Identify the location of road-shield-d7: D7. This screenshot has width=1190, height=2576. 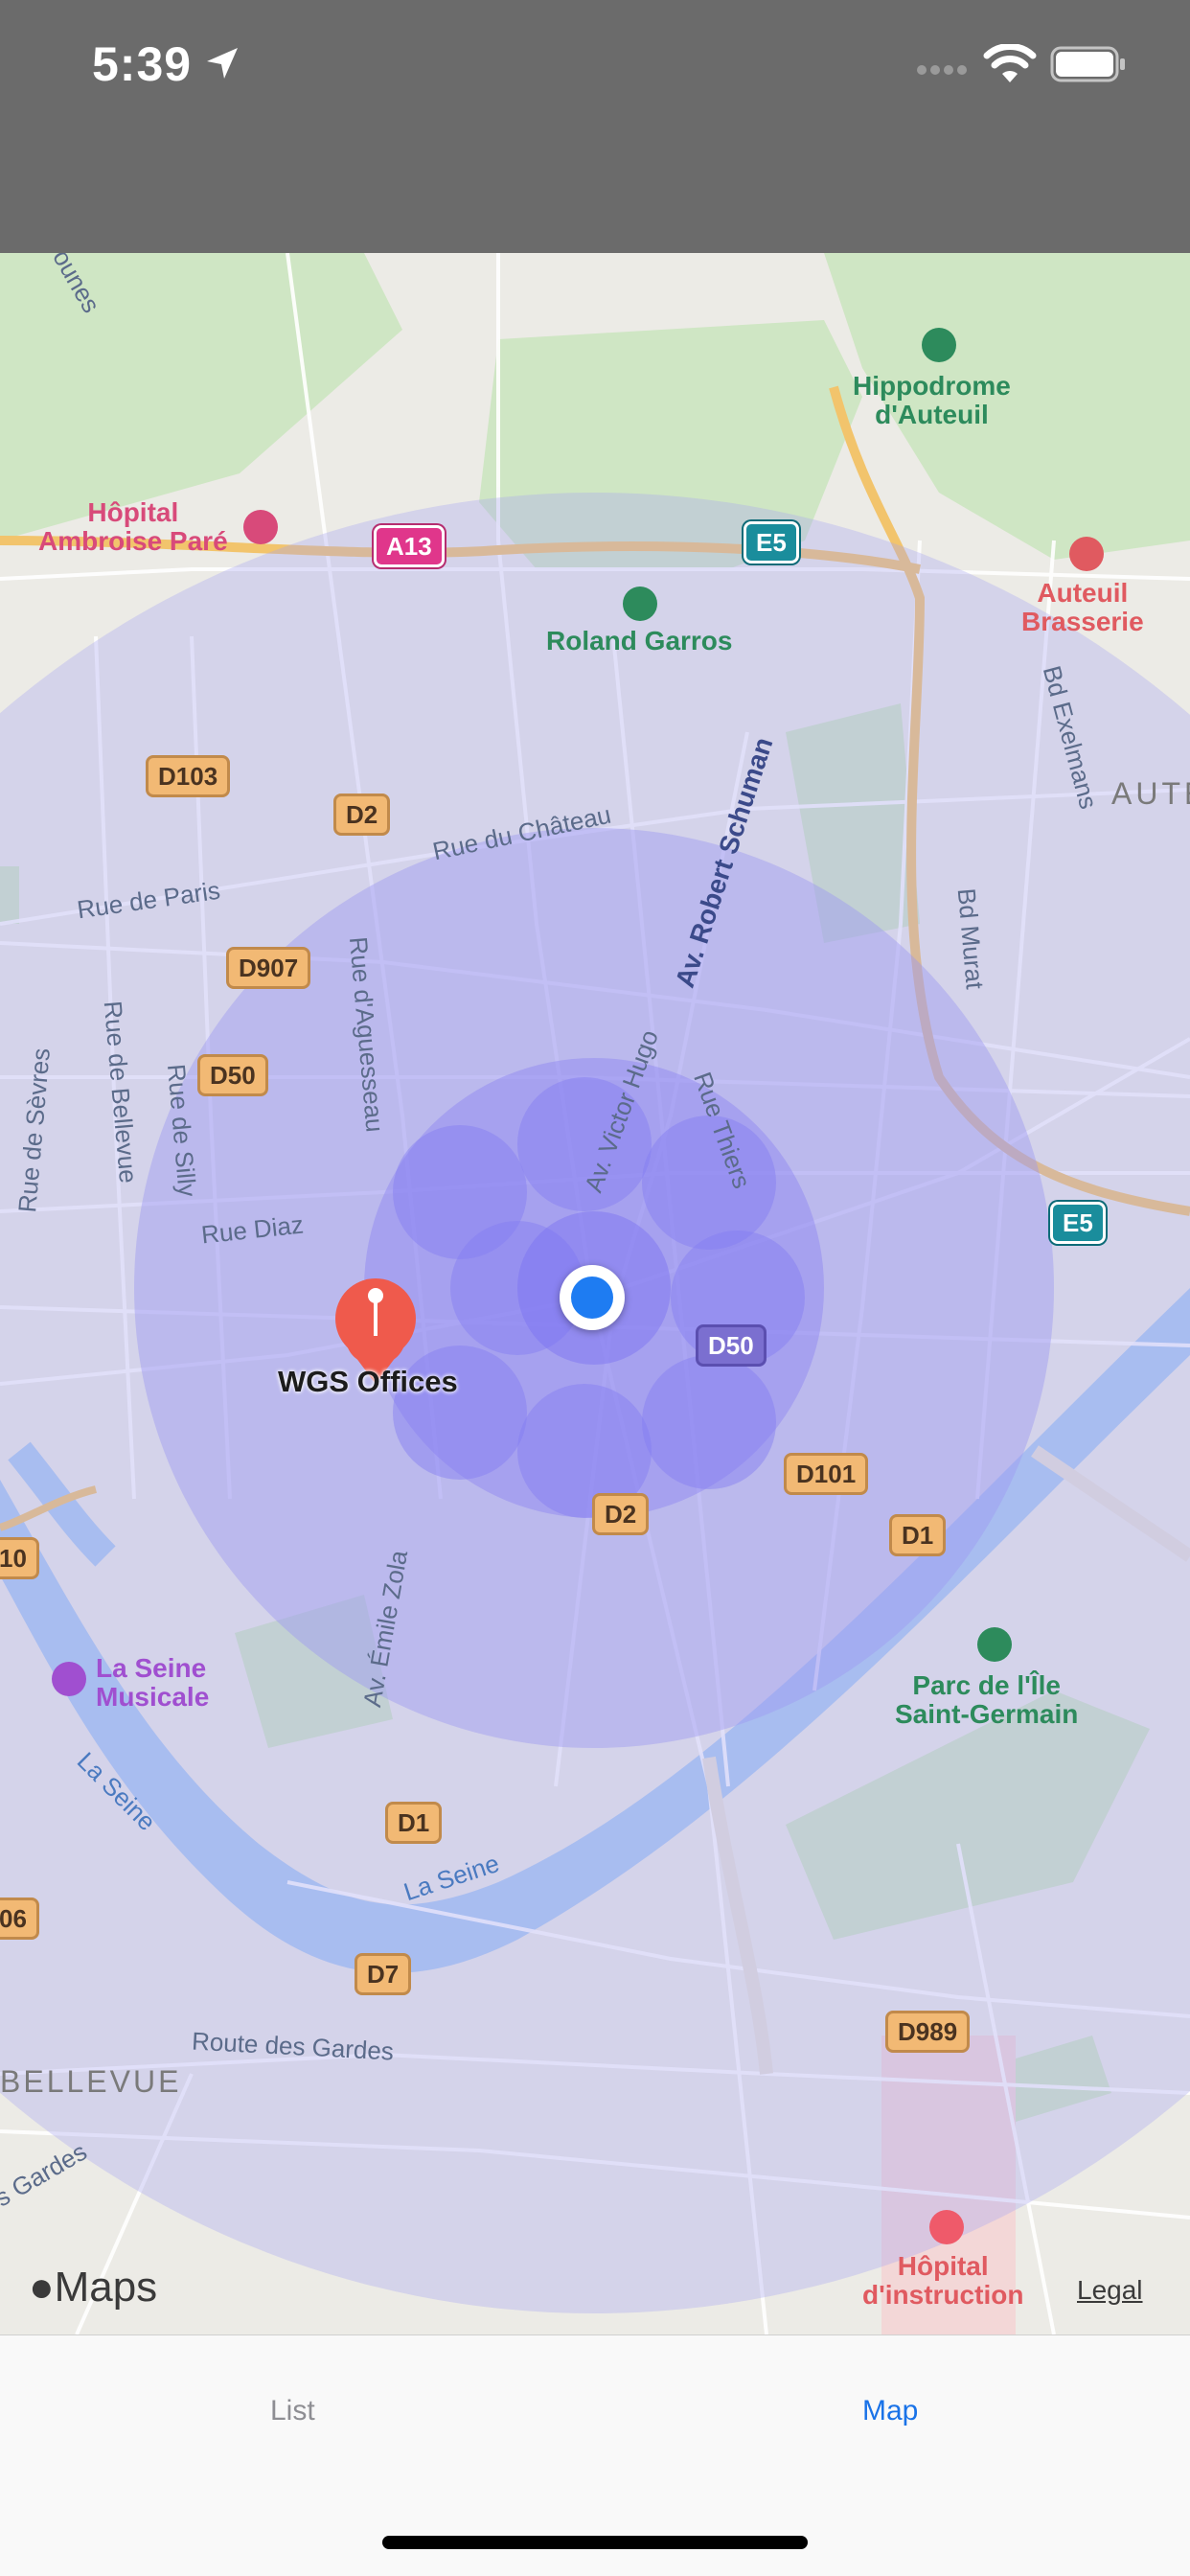
(383, 1974).